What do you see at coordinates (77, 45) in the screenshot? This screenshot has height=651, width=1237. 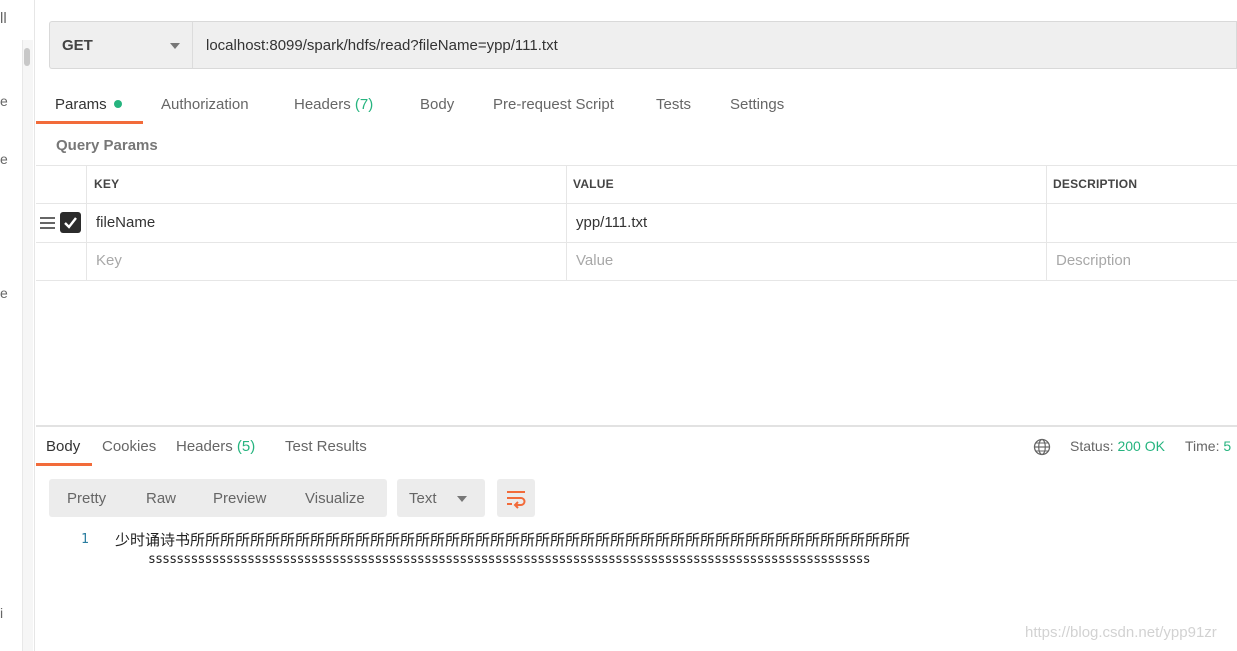 I see `method-label: GET` at bounding box center [77, 45].